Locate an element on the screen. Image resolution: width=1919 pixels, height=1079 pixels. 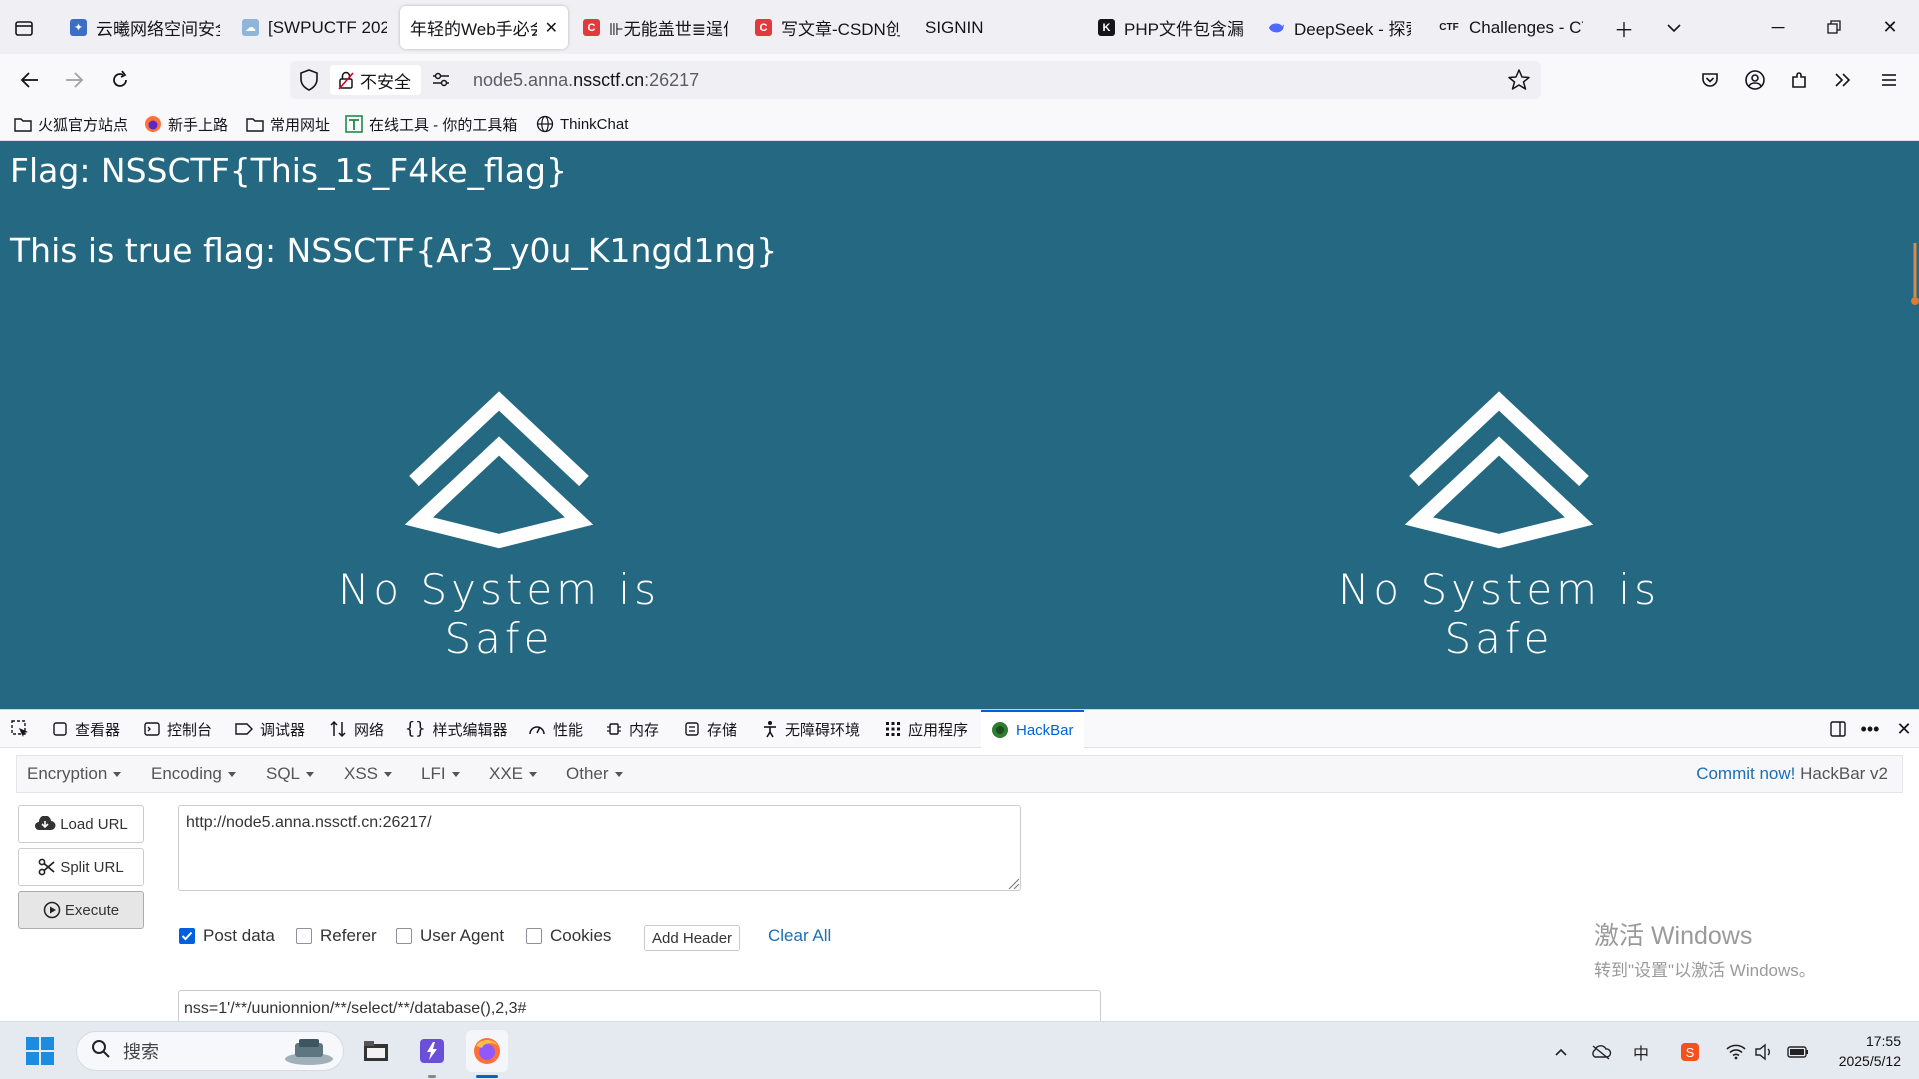
tab-accessibility: 无障碍环境 is located at coordinates (811, 729).